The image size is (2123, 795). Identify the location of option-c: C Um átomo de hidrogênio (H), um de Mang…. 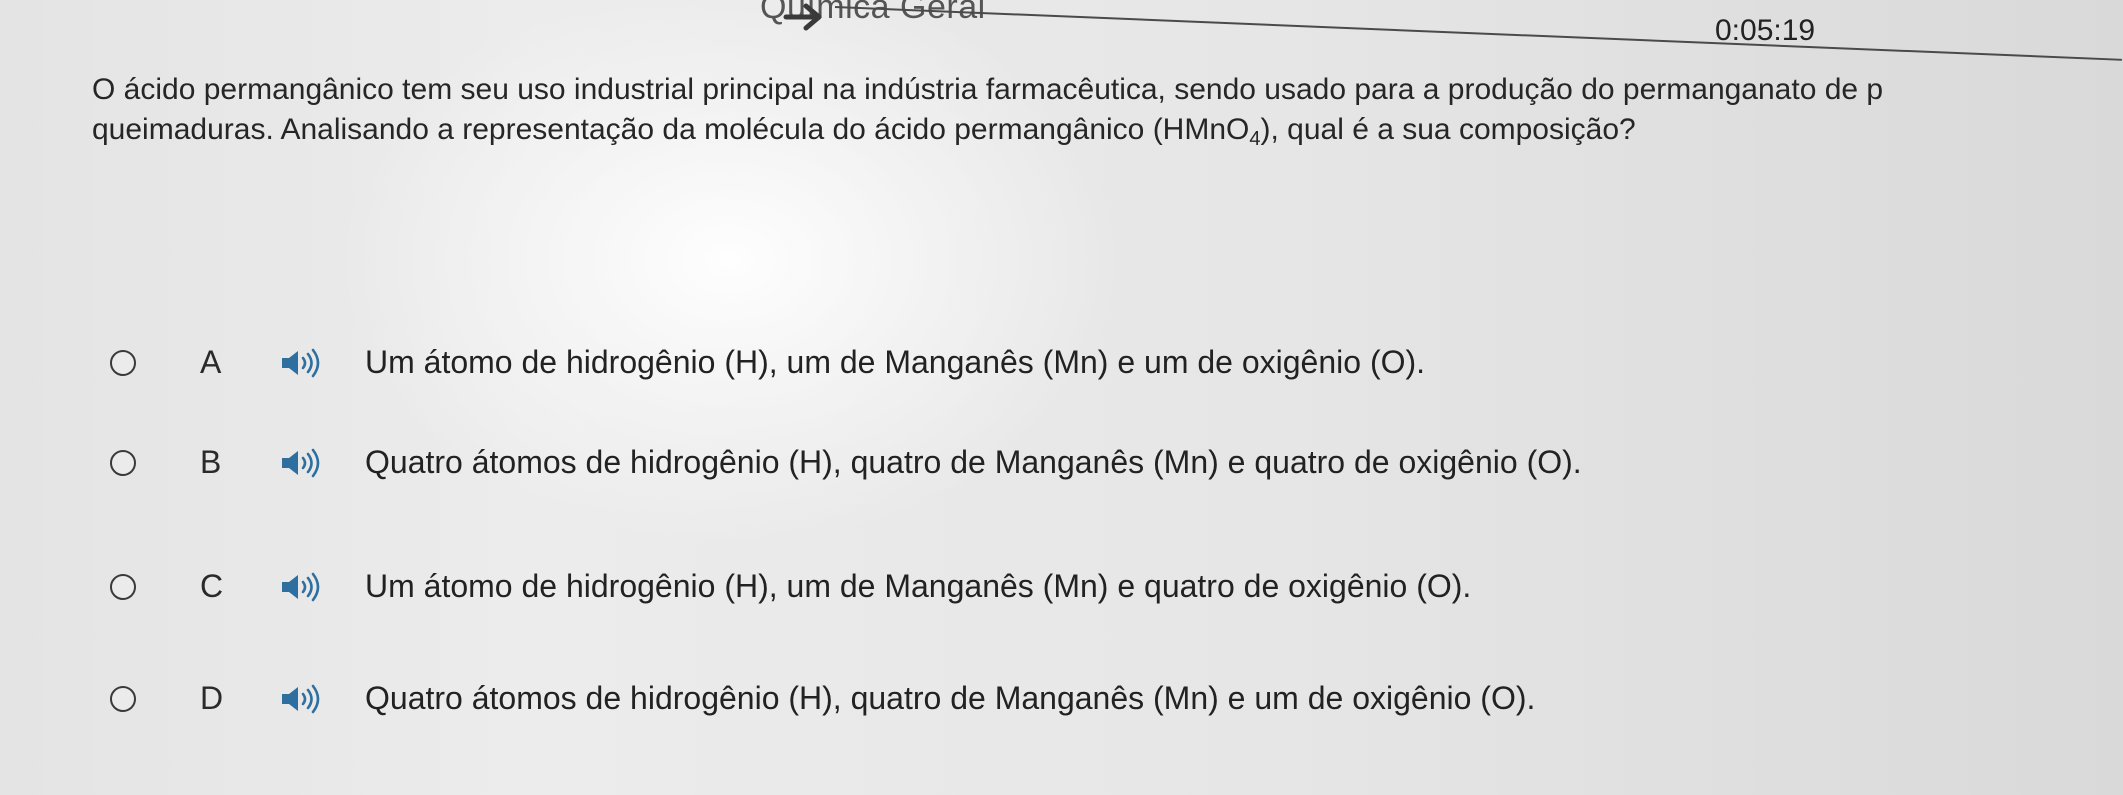
(1060, 592).